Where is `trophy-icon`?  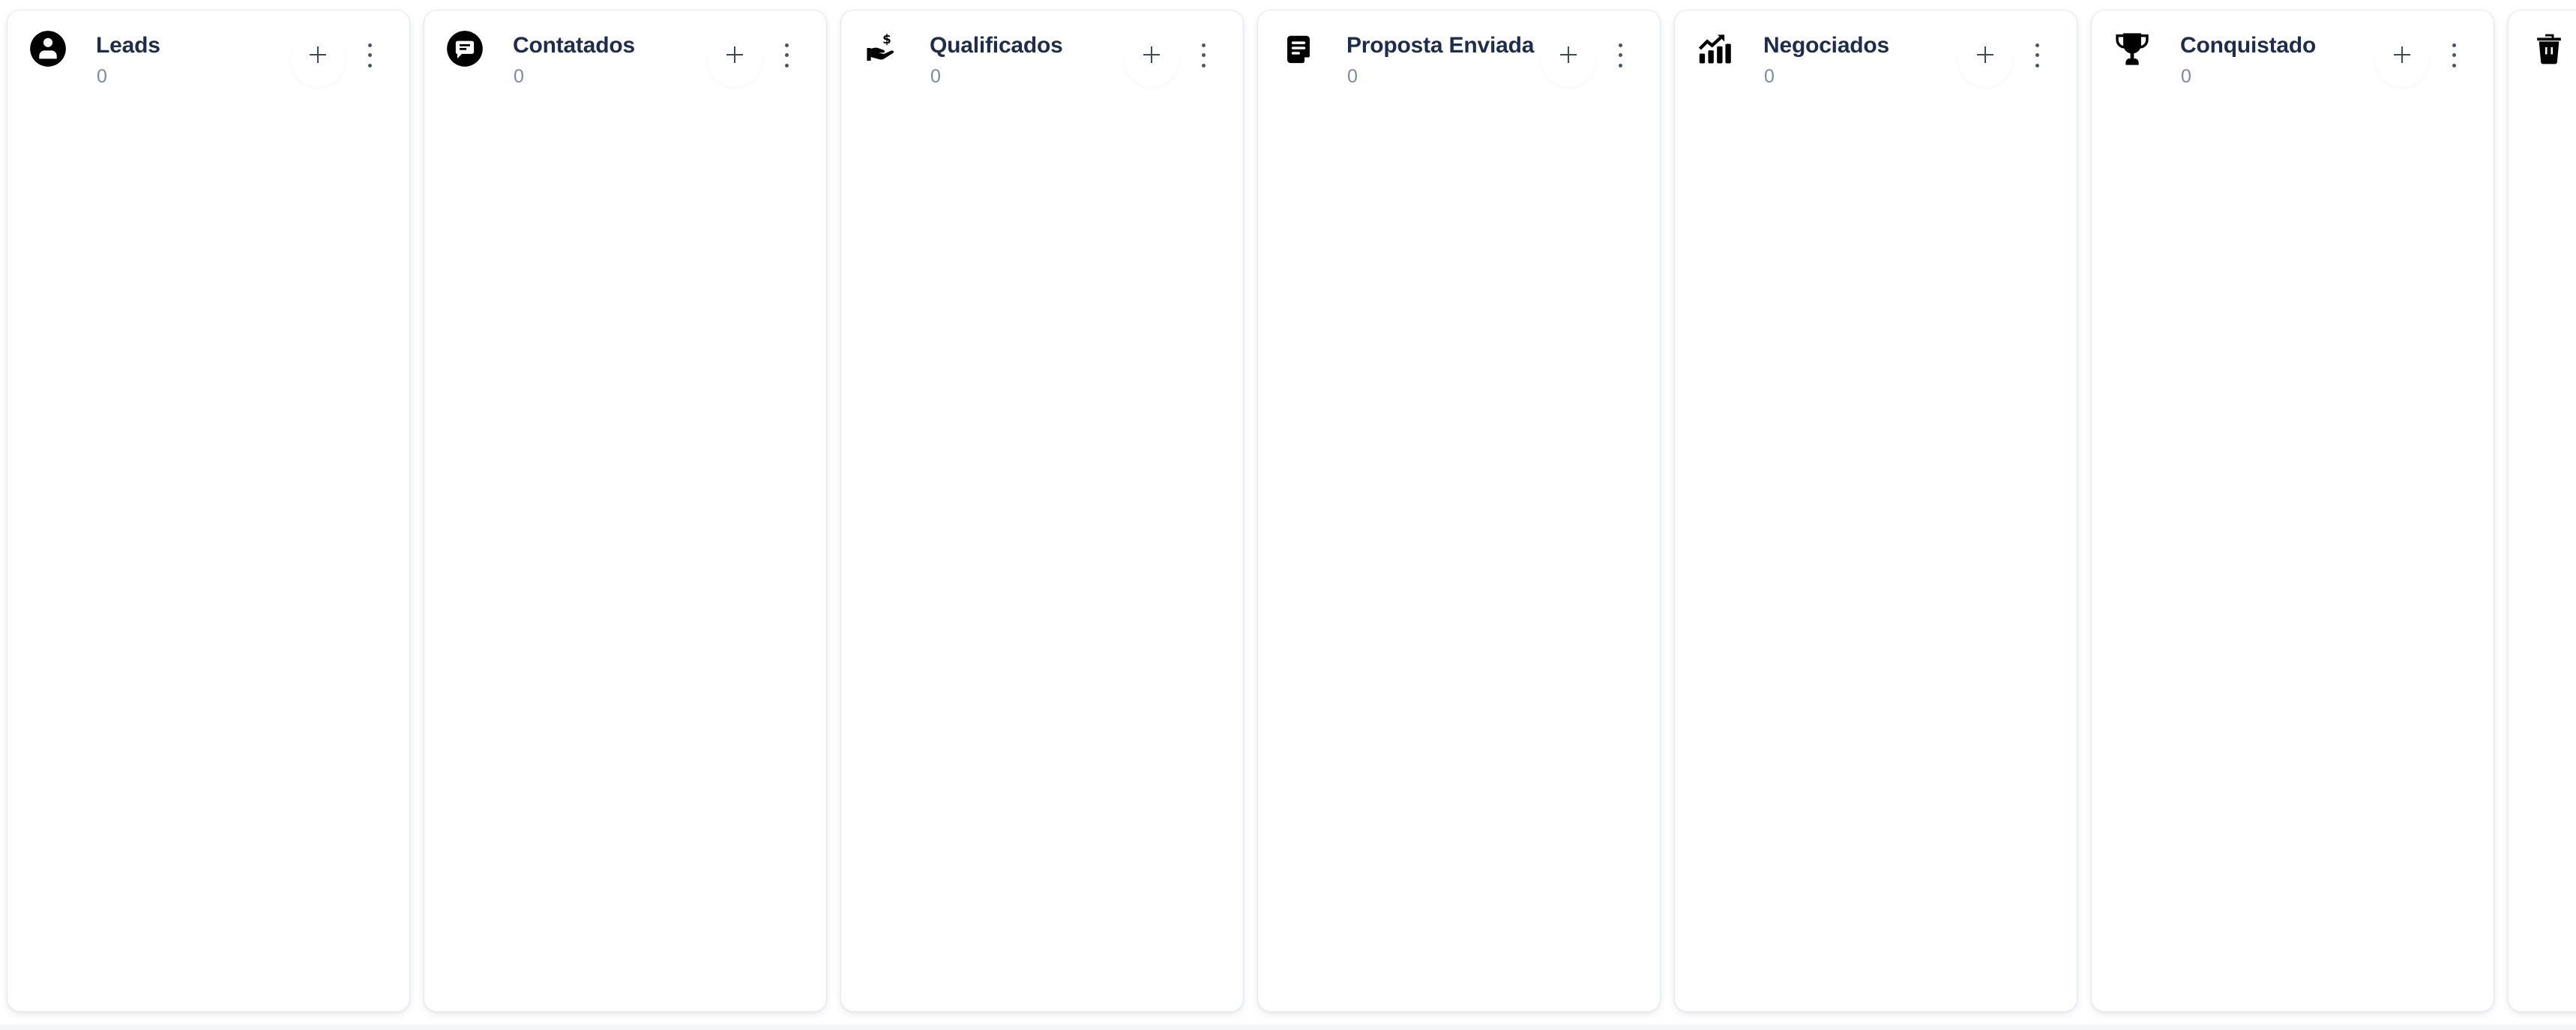
trophy-icon is located at coordinates (2132, 49).